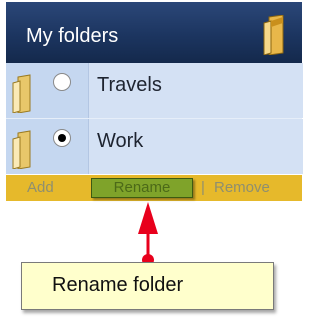 Image resolution: width=320 pixels, height=318 pixels. Describe the element at coordinates (148, 234) in the screenshot. I see `callout-pointer-icon` at that location.